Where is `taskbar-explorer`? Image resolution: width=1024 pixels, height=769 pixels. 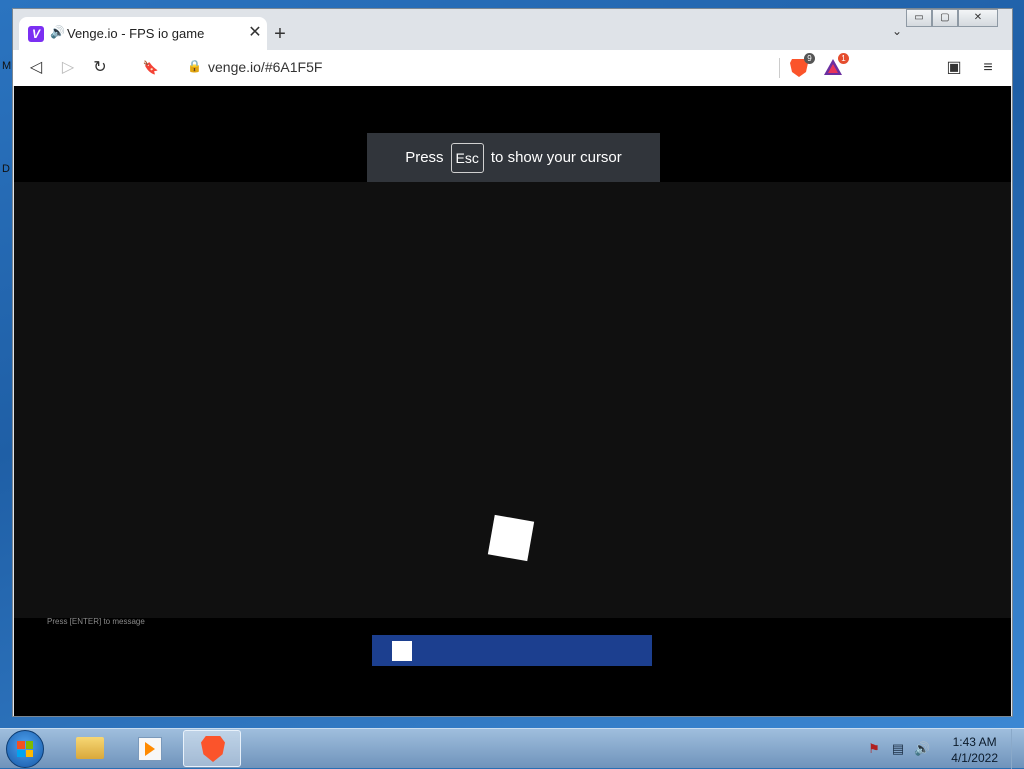 taskbar-explorer is located at coordinates (89, 748).